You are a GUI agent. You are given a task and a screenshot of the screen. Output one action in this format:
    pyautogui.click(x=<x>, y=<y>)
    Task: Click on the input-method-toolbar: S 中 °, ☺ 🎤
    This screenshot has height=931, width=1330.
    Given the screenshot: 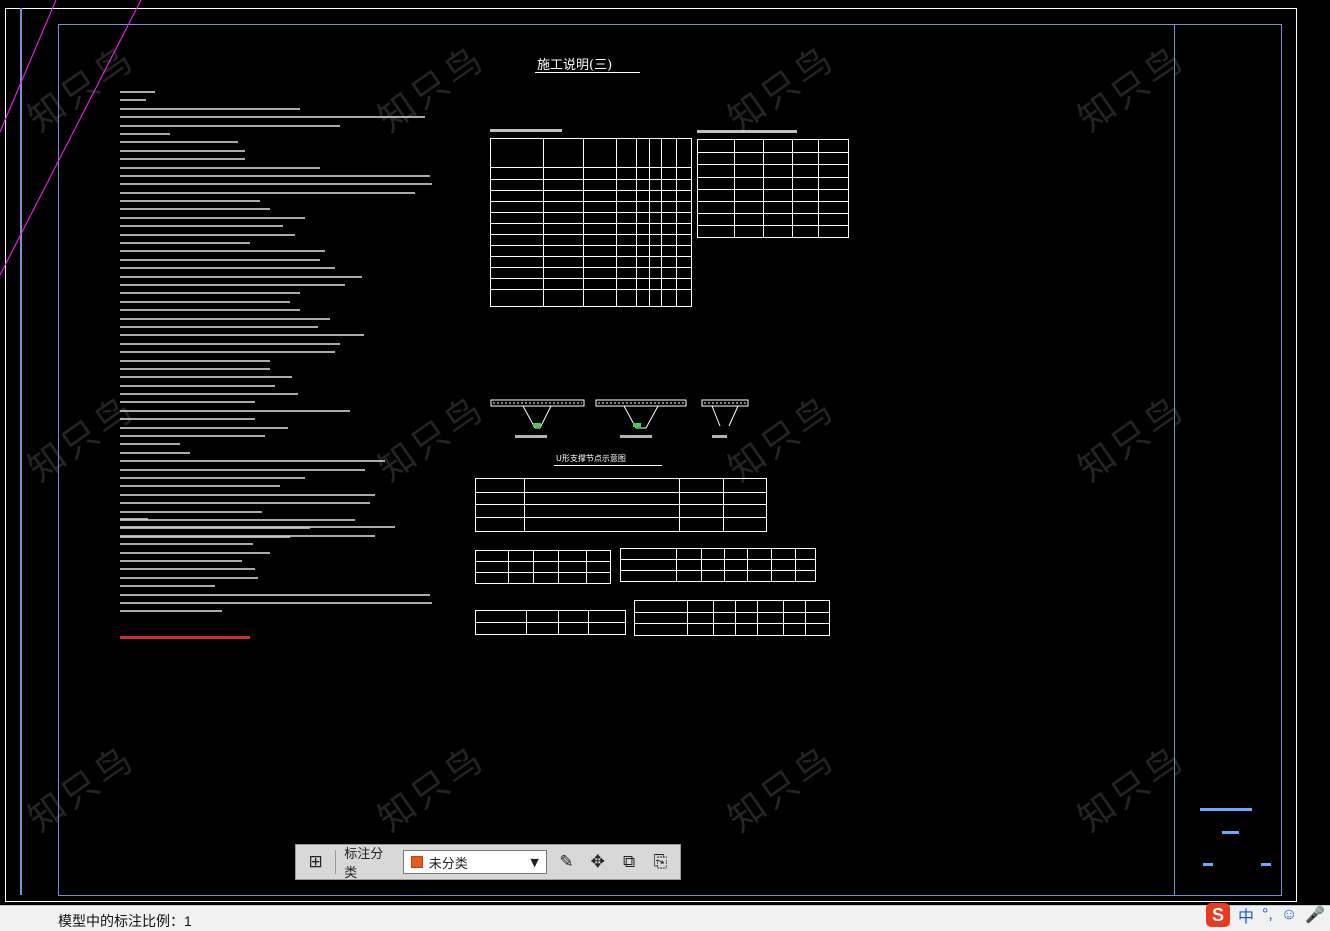 What is the action you would take?
    pyautogui.click(x=1268, y=915)
    